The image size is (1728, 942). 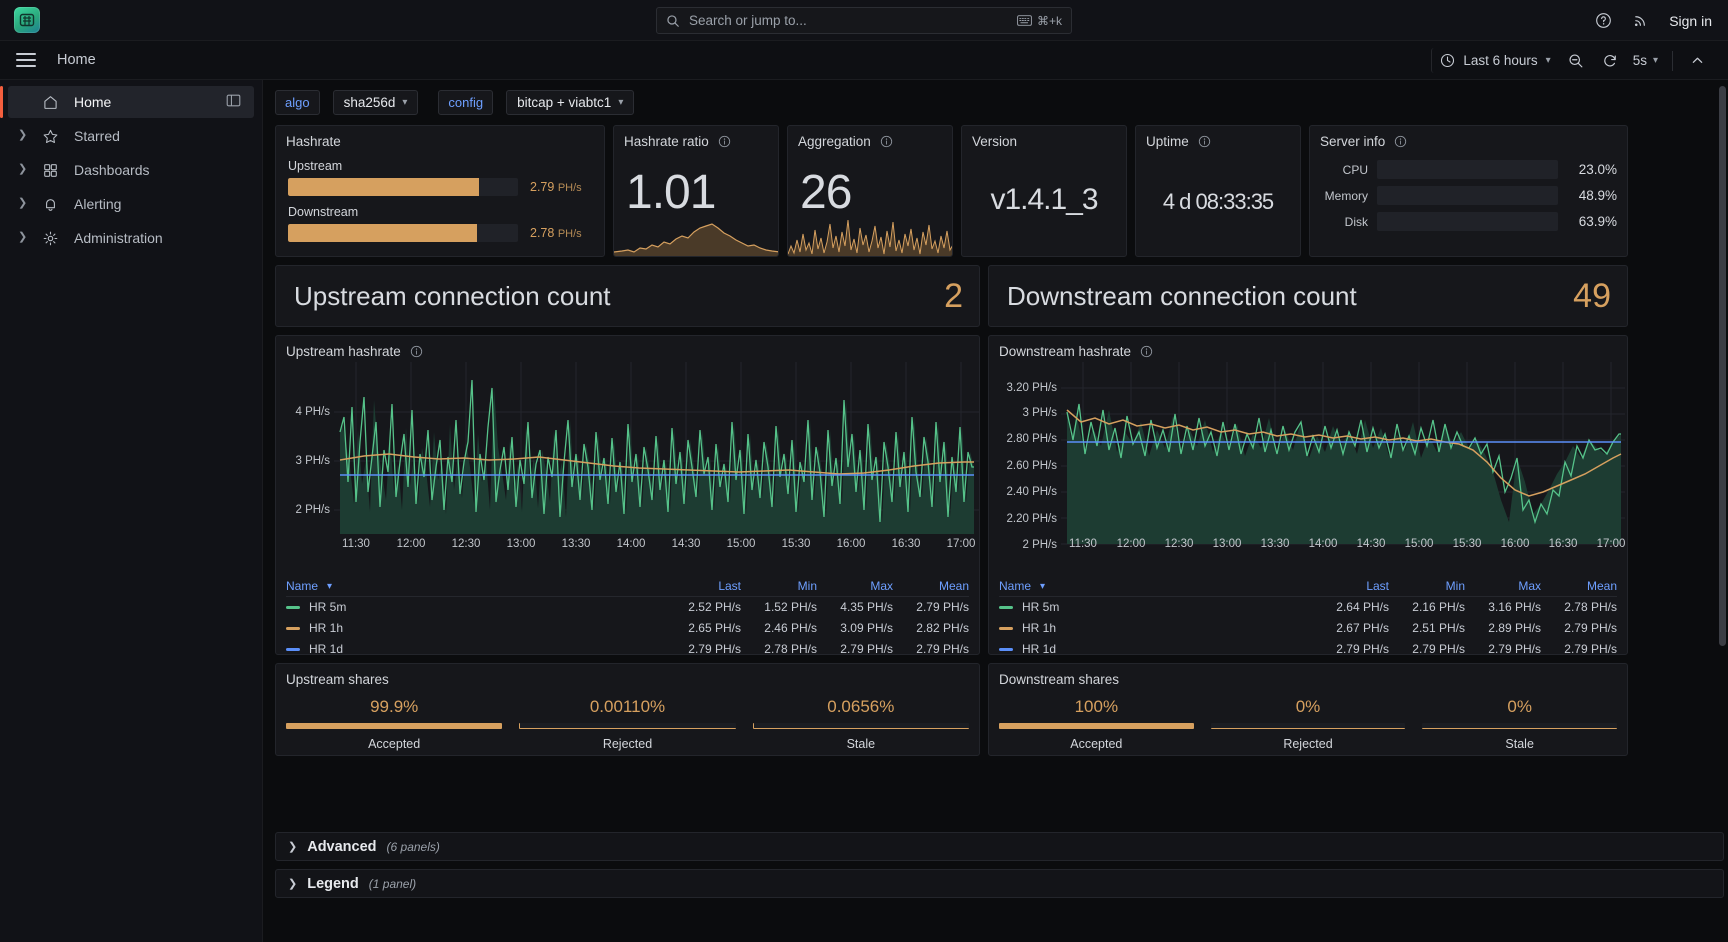 What do you see at coordinates (1690, 21) in the screenshot?
I see `sign-in-button: Sign in` at bounding box center [1690, 21].